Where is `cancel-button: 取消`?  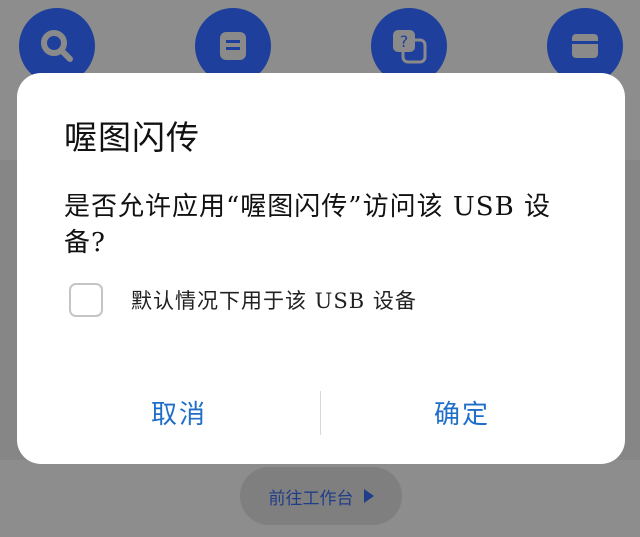
cancel-button: 取消 is located at coordinates (179, 412).